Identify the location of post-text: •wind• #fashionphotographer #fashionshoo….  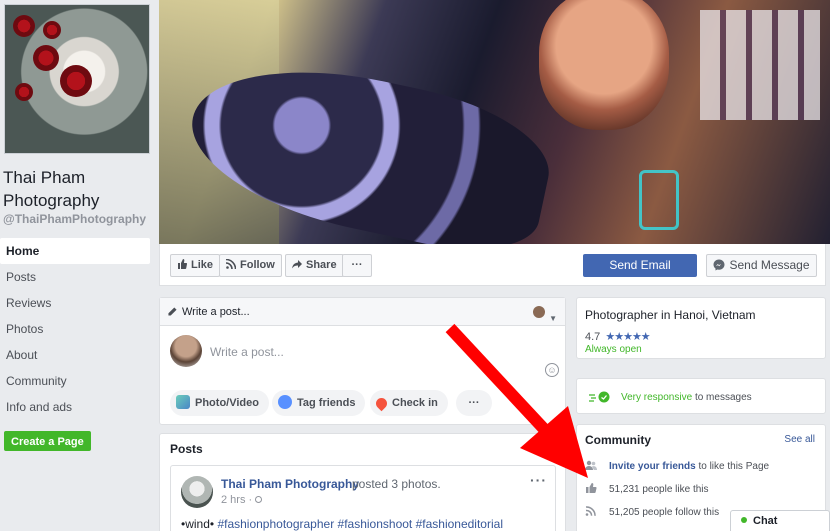
(342, 524).